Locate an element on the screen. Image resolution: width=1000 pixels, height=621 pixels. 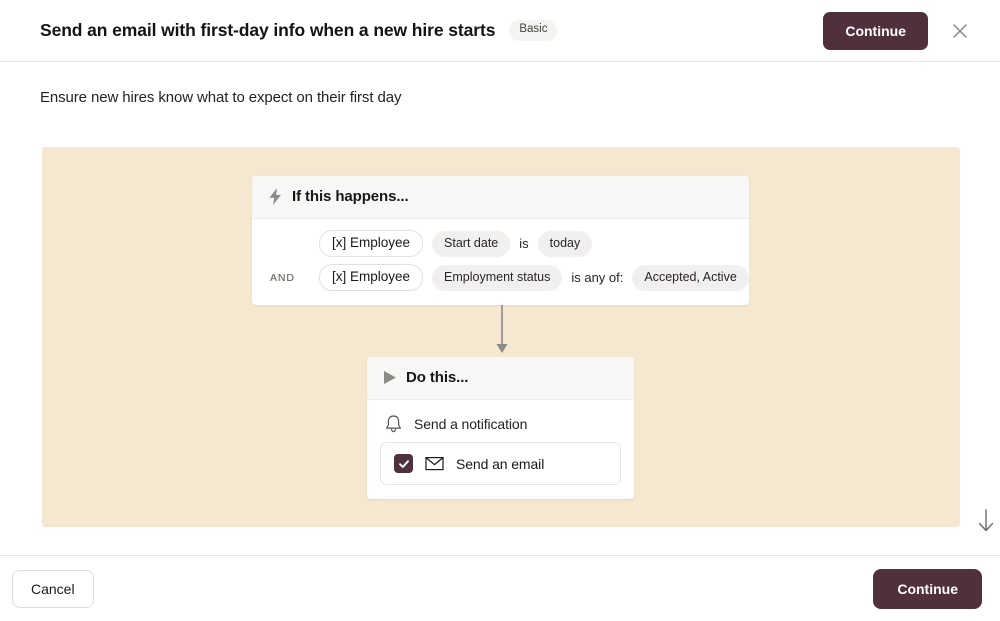
condition-connector-label: AND is located at coordinates (282, 277).